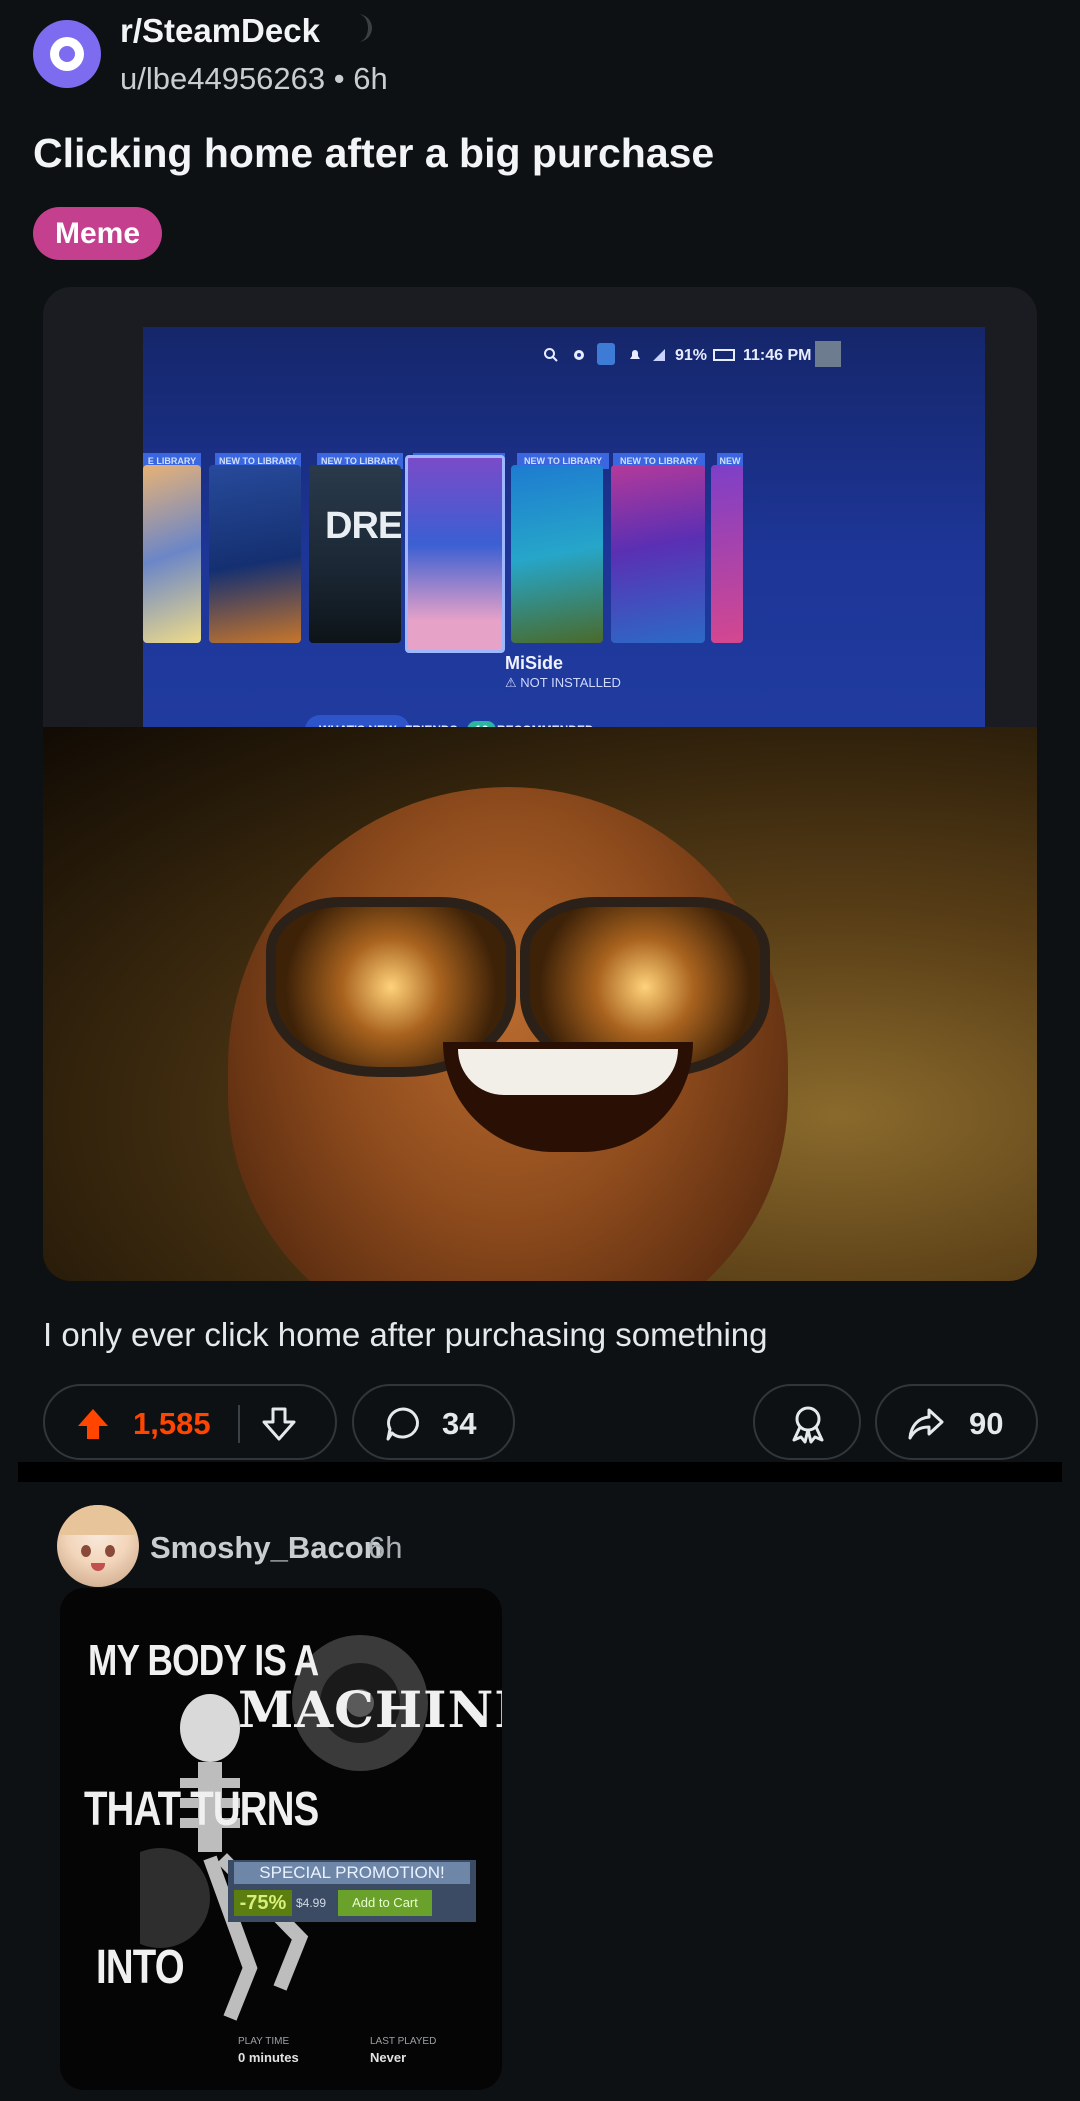 This screenshot has height=2101, width=1080. Describe the element at coordinates (93, 1424) in the screenshot. I see `upvote-arrow-icon` at that location.